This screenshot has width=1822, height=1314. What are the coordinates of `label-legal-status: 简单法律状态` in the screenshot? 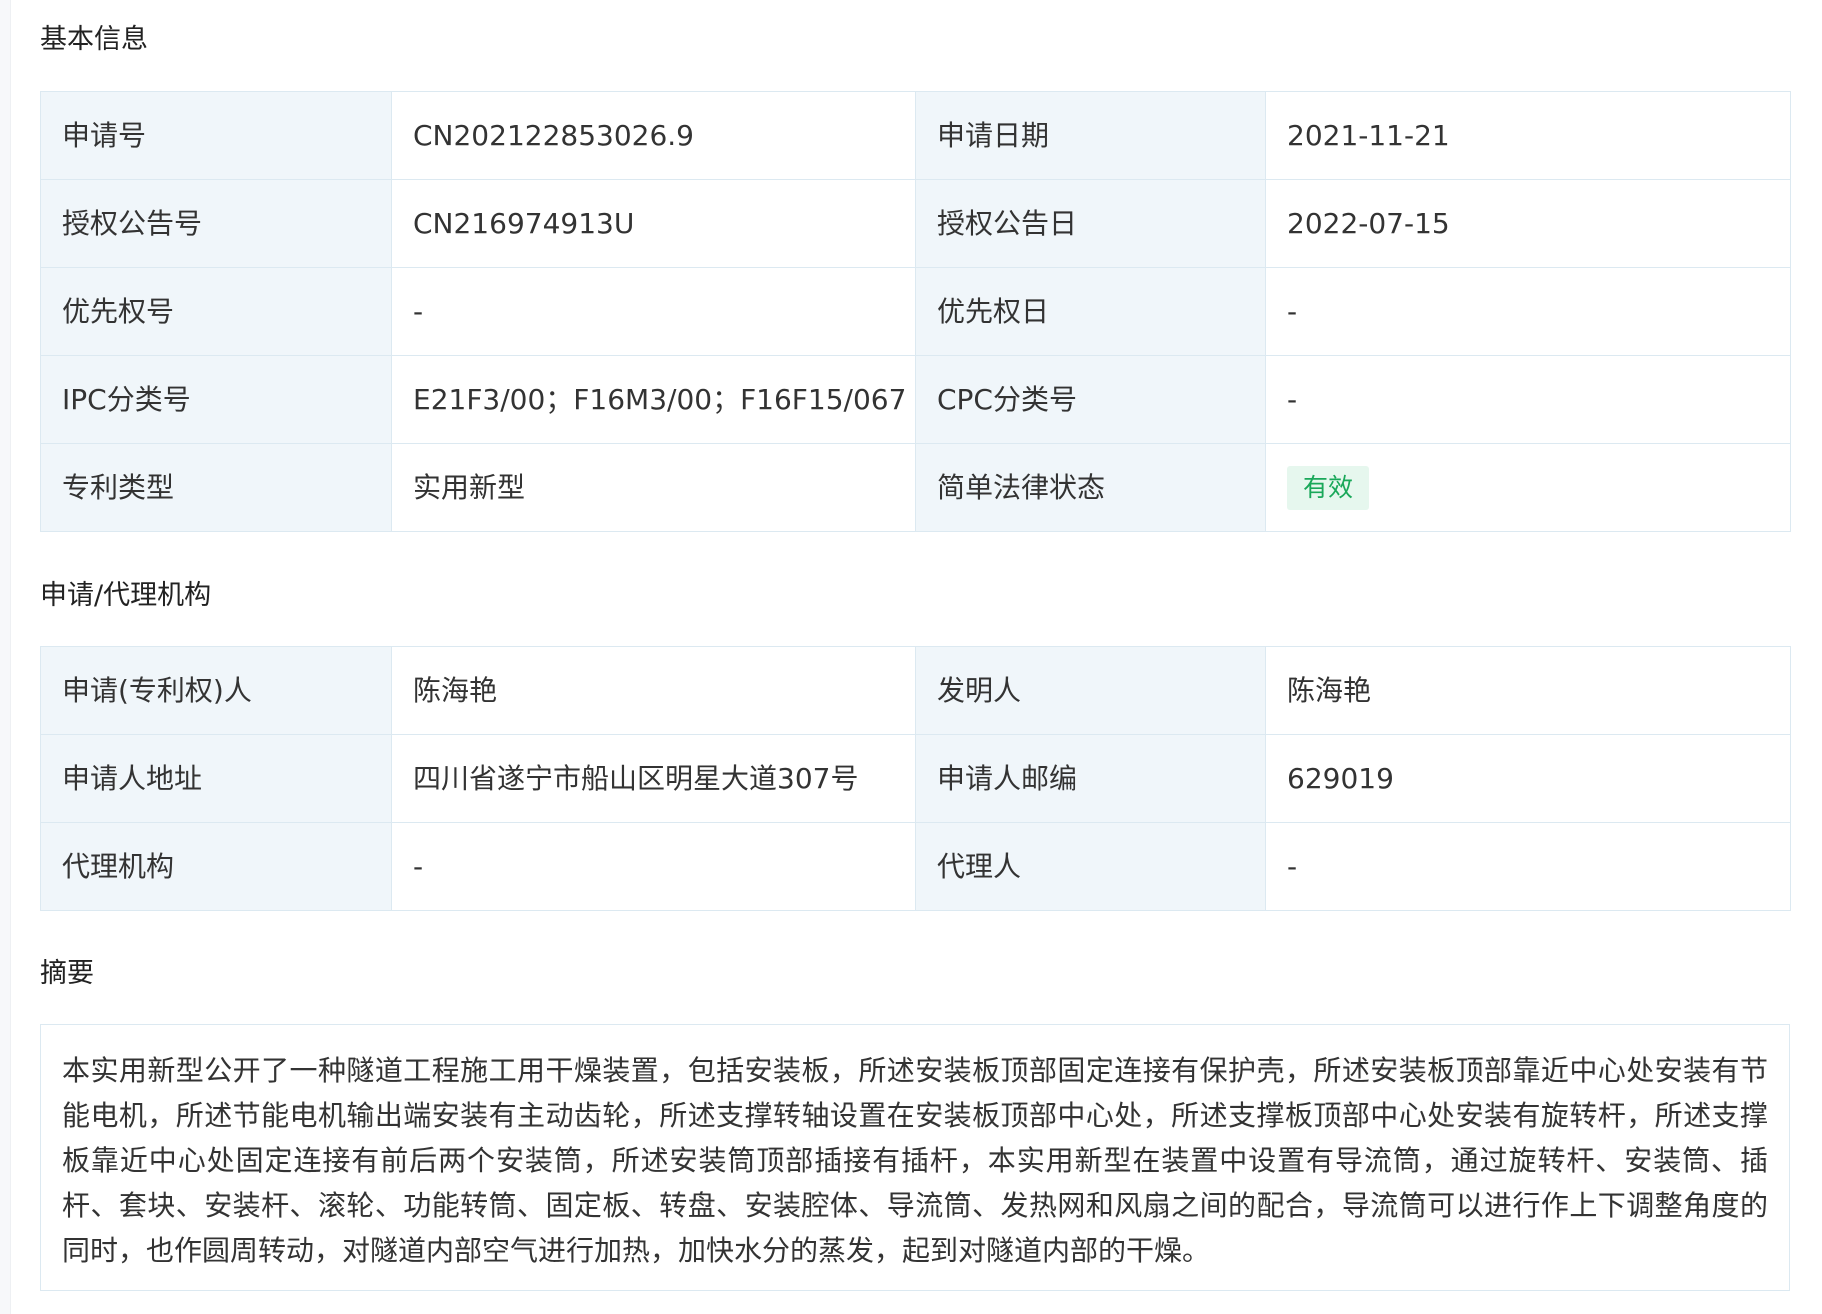 It's located at (1090, 487).